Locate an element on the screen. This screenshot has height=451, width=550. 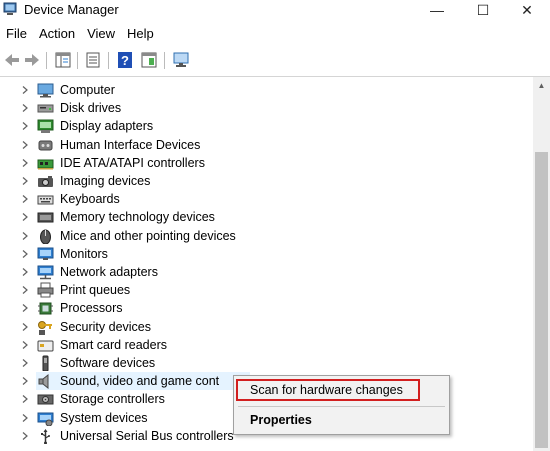
menu-bar: File Action View Help is located at coordinates (80, 34).